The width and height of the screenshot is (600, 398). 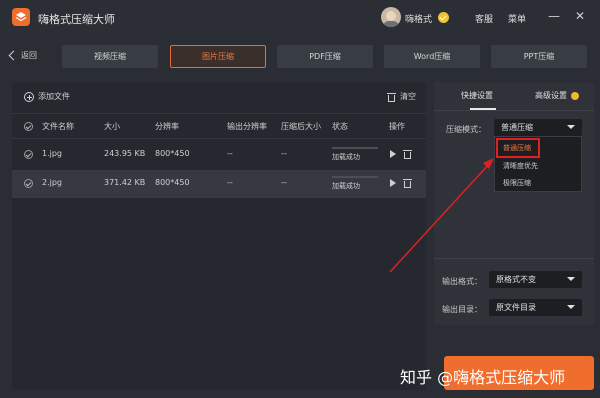 What do you see at coordinates (441, 215) in the screenshot?
I see `annotation-arrow` at bounding box center [441, 215].